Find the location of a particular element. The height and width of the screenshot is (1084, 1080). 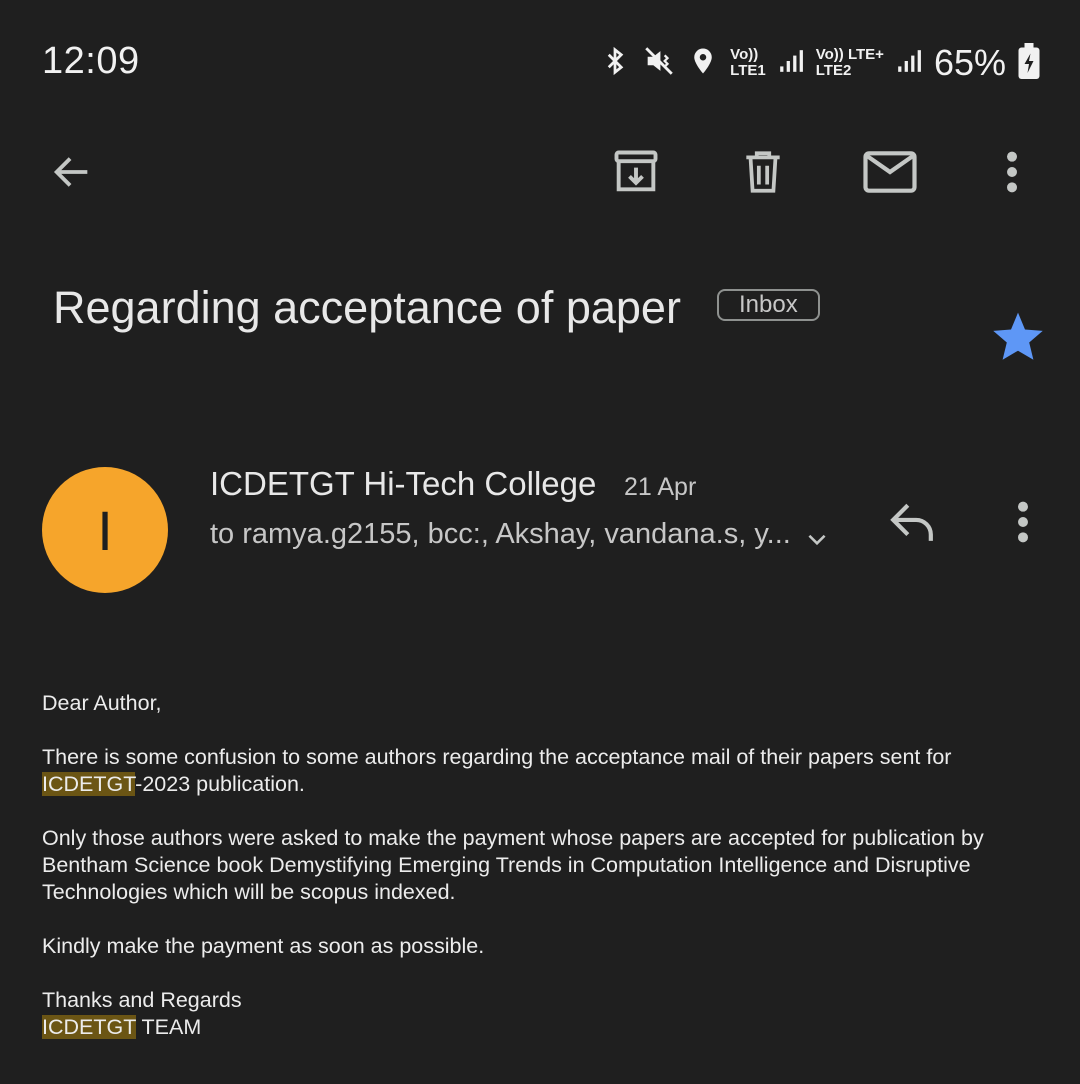

star-button is located at coordinates (1018, 336).